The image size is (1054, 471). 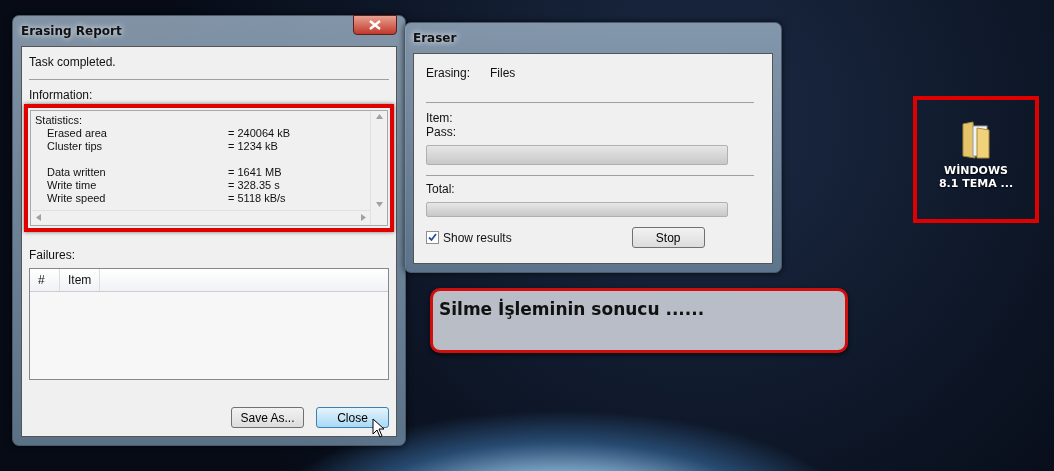 What do you see at coordinates (441, 189) in the screenshot?
I see `total-label: Total:` at bounding box center [441, 189].